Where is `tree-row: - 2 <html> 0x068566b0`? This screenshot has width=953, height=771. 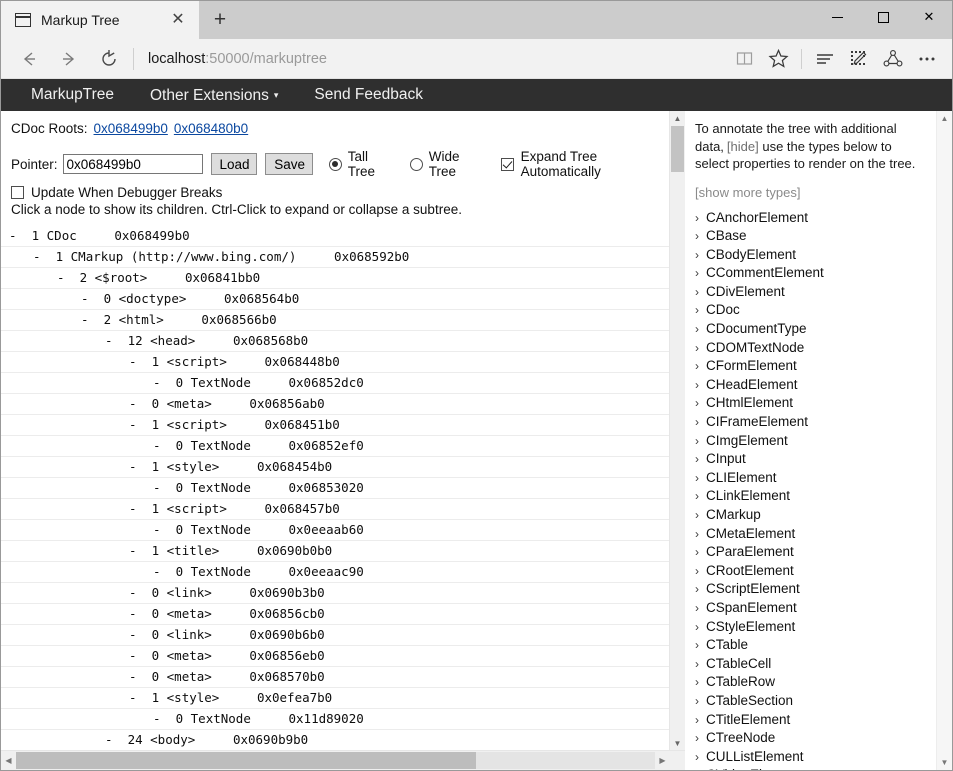 tree-row: - 2 <html> 0x068566b0 is located at coordinates (343, 320).